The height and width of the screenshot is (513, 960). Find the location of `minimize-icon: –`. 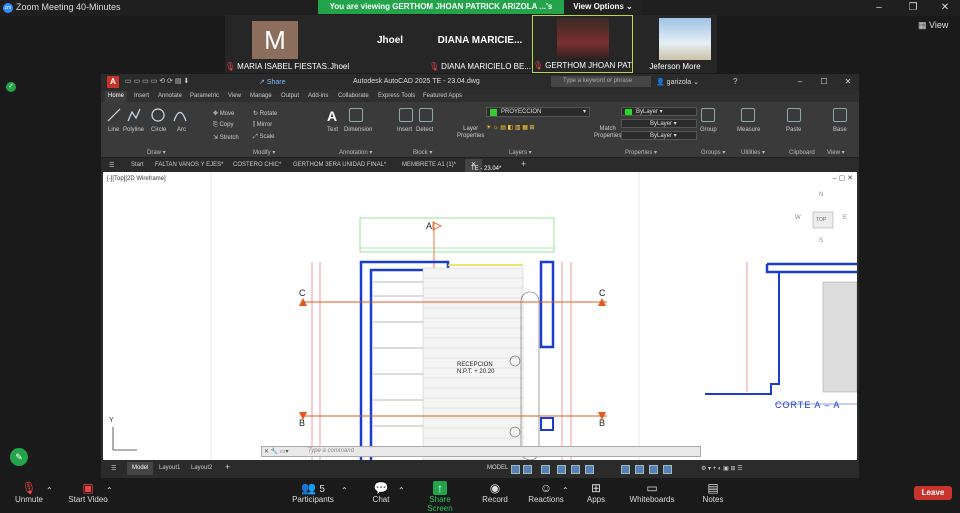

minimize-icon: – is located at coordinates (879, 8).